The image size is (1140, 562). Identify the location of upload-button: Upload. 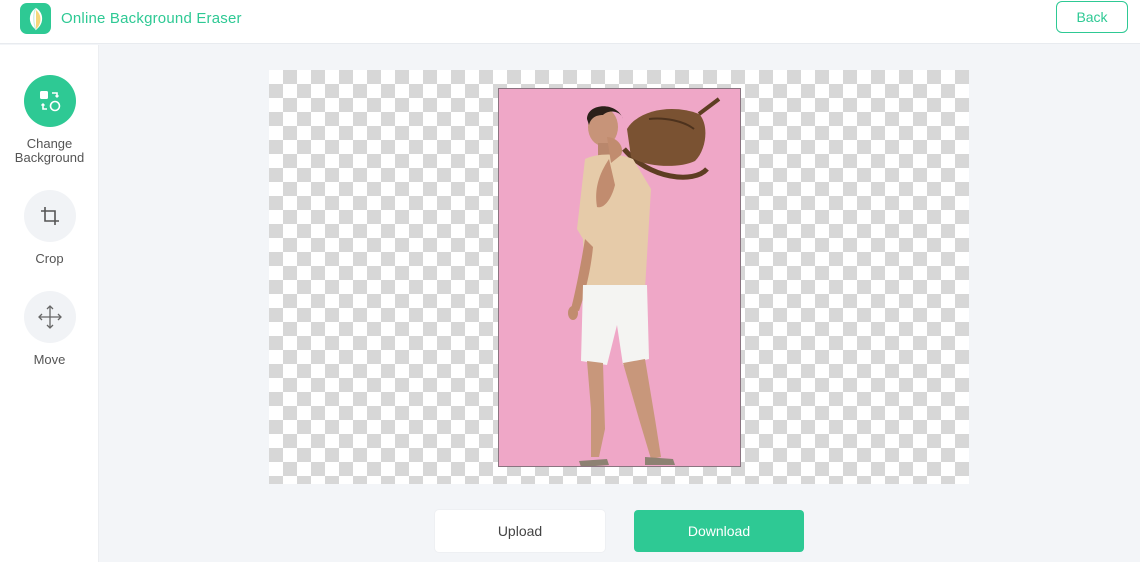
(520, 531).